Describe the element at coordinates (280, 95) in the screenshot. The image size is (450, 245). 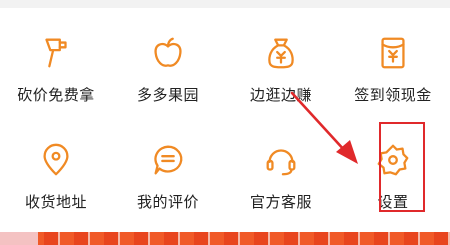
I see `menu-item-label: 边逛边赚` at that location.